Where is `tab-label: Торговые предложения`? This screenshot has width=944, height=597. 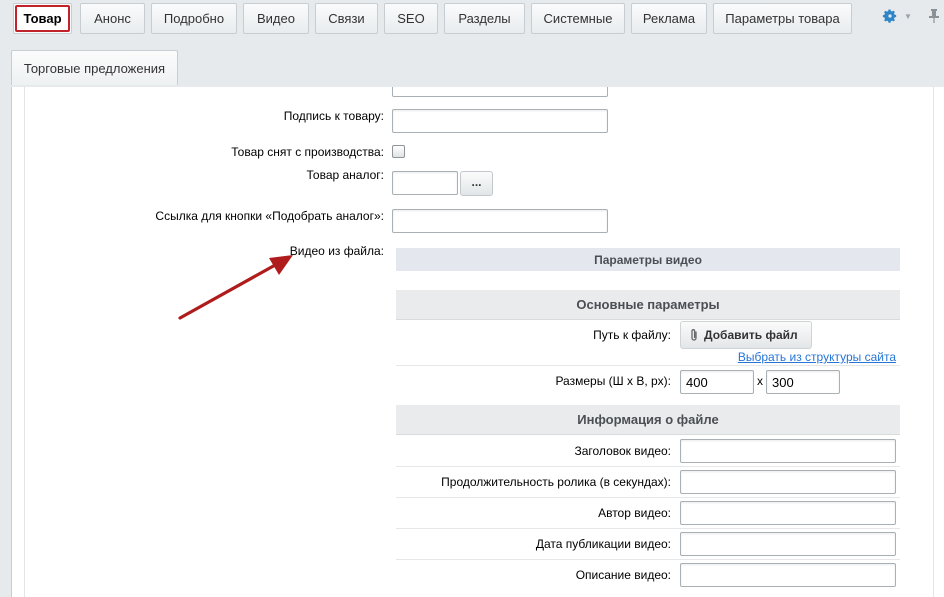 tab-label: Торговые предложения is located at coordinates (94, 68).